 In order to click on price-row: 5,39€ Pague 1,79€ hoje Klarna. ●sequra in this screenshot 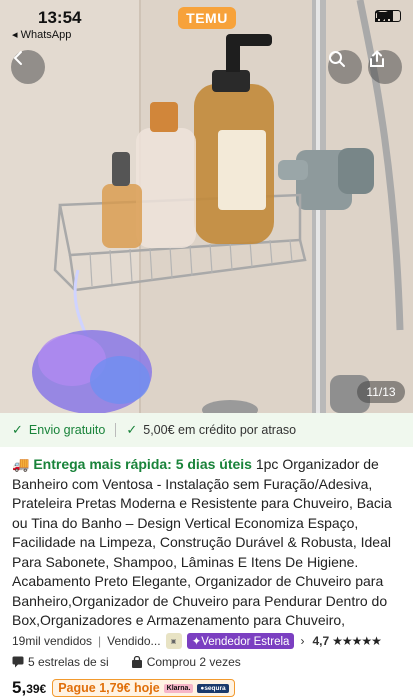, I will do `click(123, 688)`.